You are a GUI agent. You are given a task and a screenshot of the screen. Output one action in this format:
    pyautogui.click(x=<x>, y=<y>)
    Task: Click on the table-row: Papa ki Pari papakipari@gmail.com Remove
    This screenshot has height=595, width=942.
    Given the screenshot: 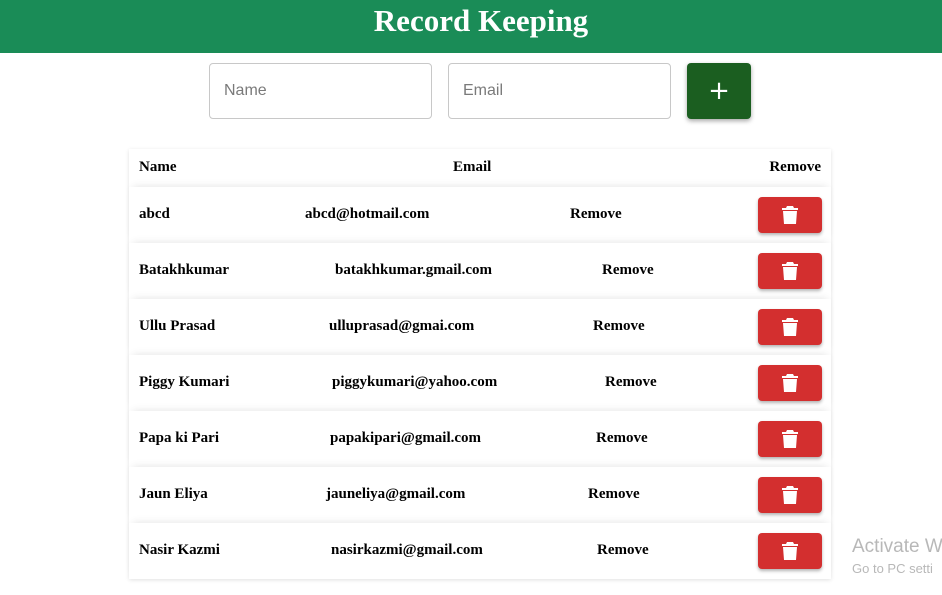 What is the action you would take?
    pyautogui.click(x=480, y=439)
    